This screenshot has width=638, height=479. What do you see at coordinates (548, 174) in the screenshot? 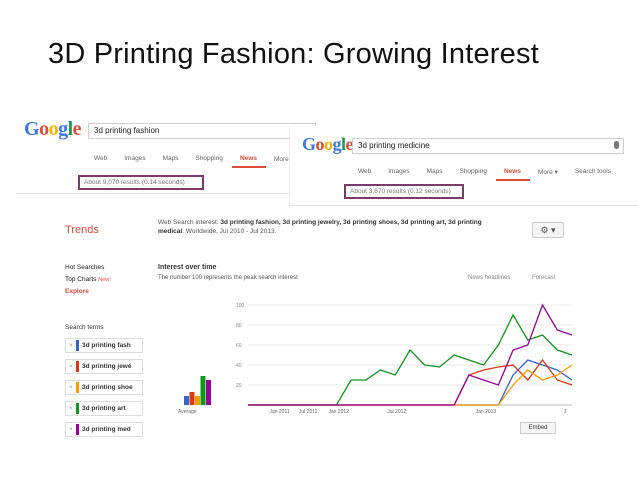
I see `tab-more: More ▾` at bounding box center [548, 174].